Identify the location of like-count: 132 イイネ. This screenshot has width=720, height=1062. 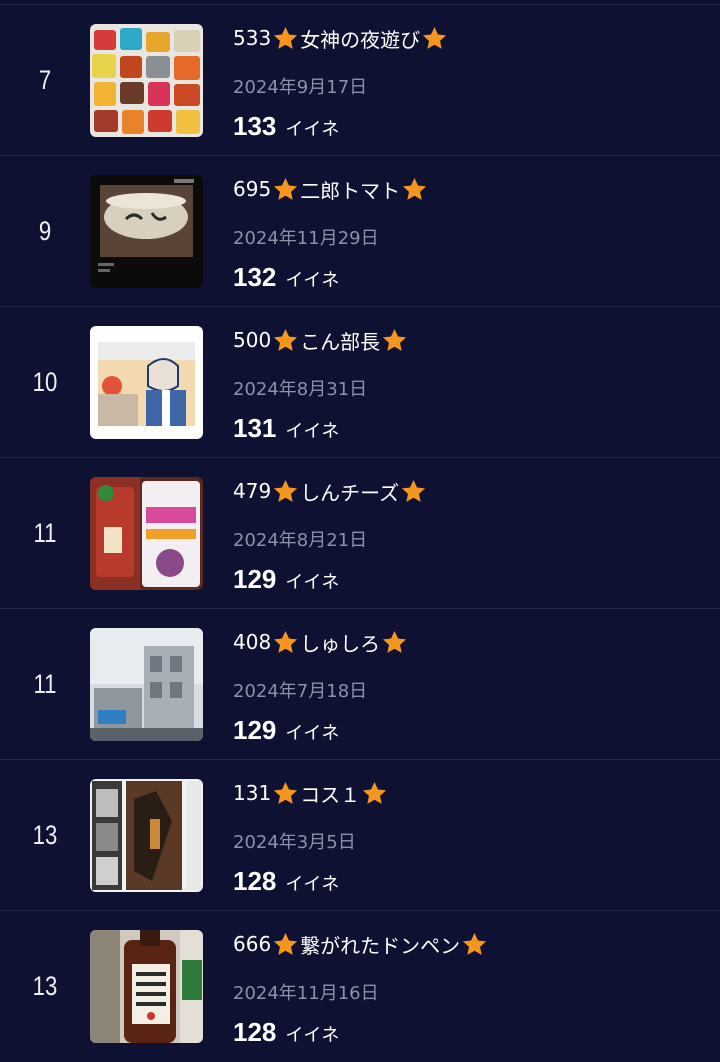
(286, 277).